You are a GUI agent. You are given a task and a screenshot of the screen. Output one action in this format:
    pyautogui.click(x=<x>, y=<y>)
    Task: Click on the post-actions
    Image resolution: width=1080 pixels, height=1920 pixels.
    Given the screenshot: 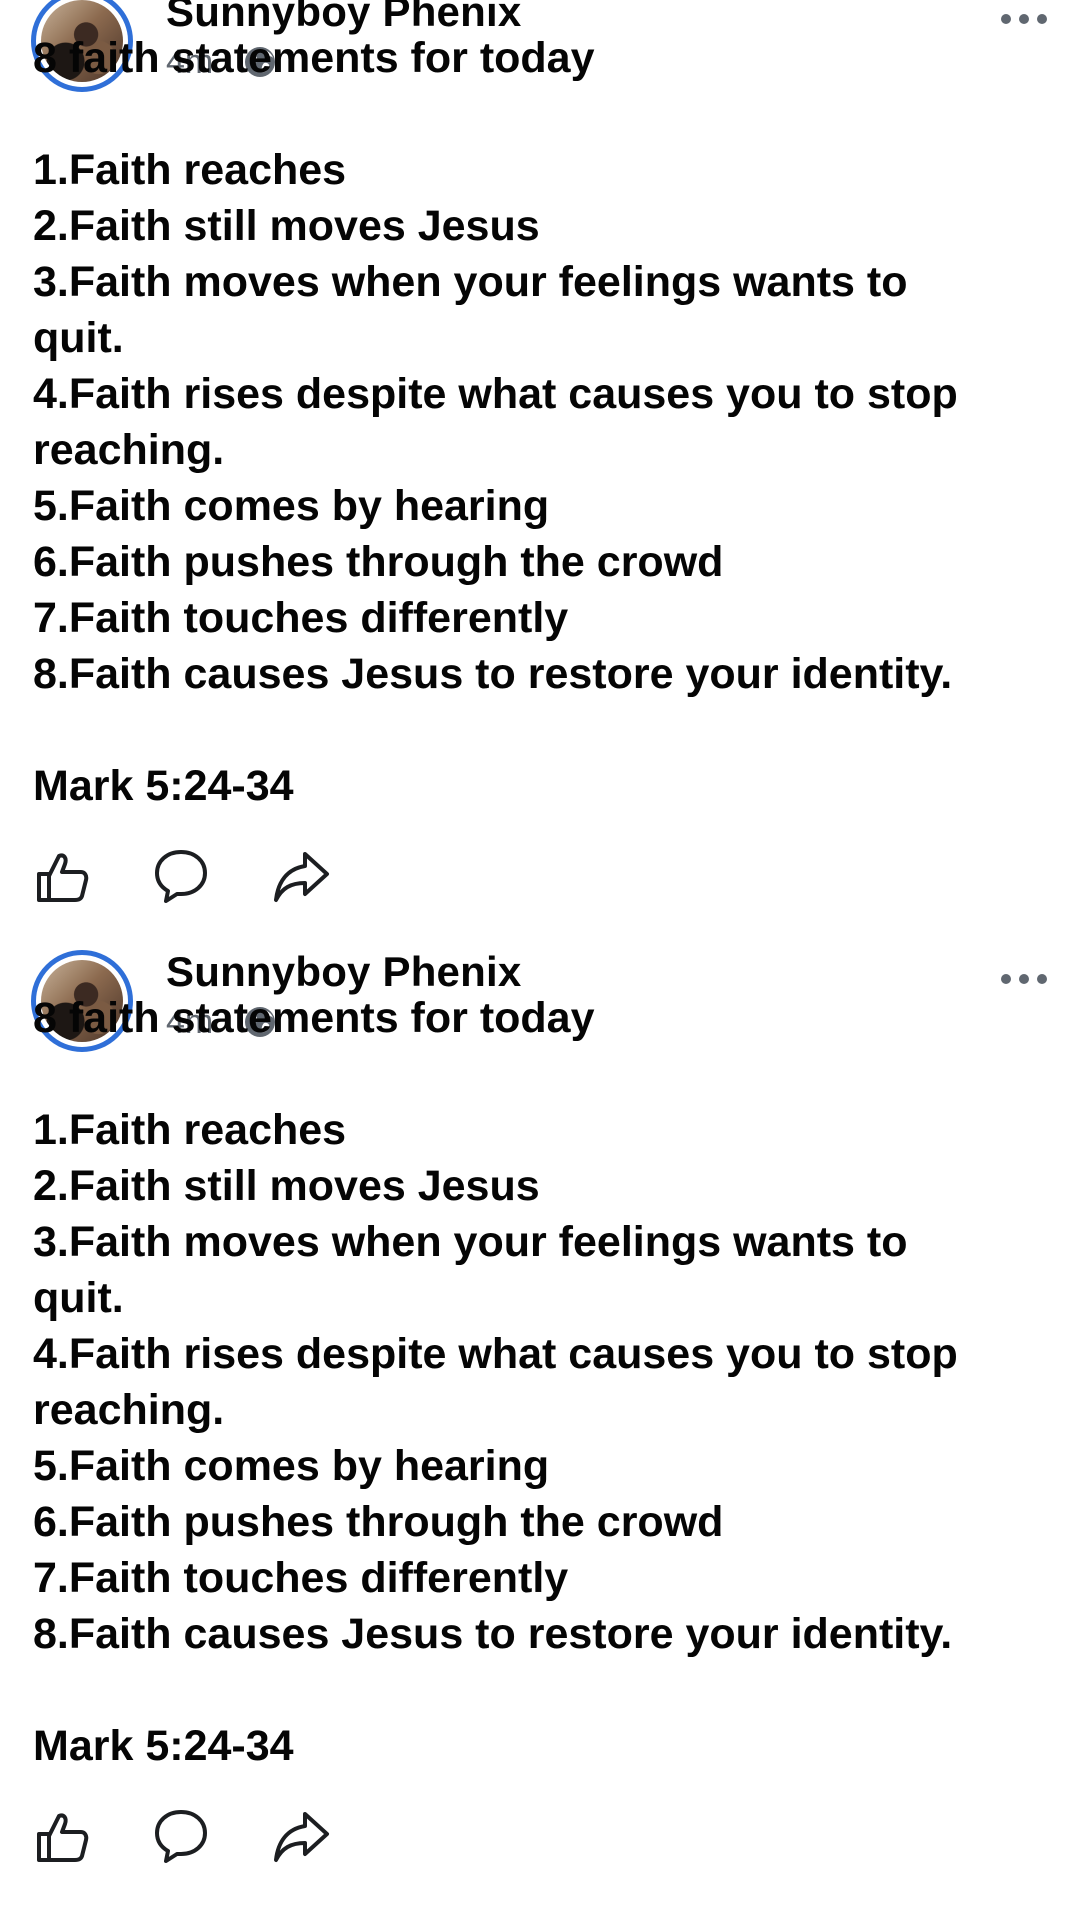 What is the action you would take?
    pyautogui.click(x=191, y=1836)
    